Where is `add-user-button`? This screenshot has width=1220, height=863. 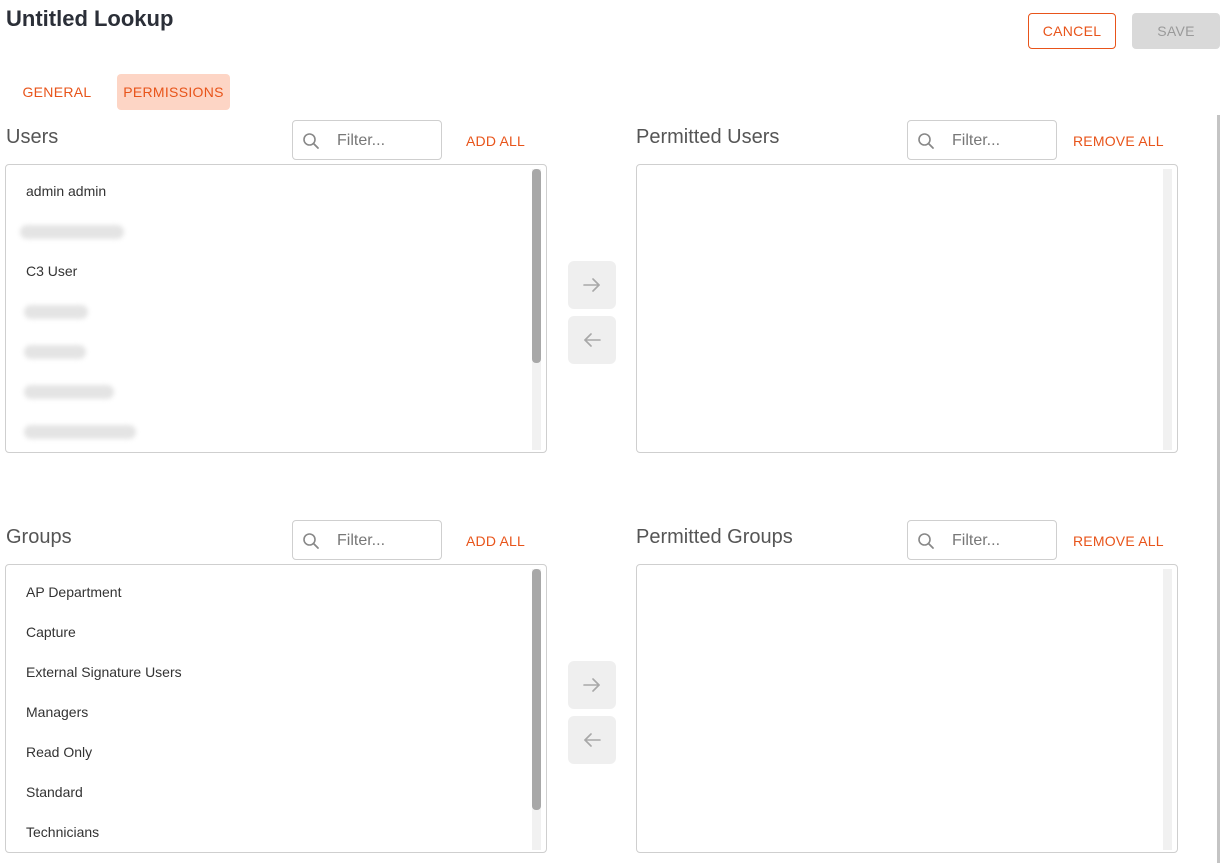
add-user-button is located at coordinates (592, 285).